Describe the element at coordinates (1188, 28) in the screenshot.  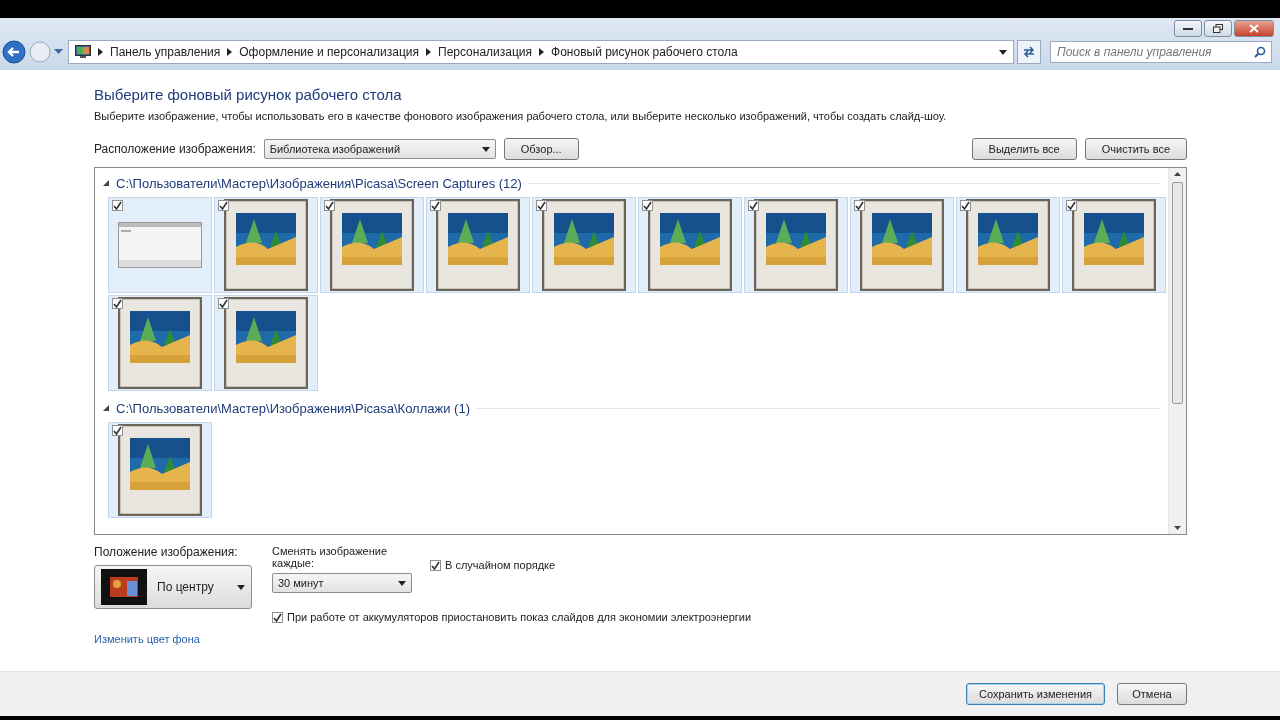
I see `minimize-button` at that location.